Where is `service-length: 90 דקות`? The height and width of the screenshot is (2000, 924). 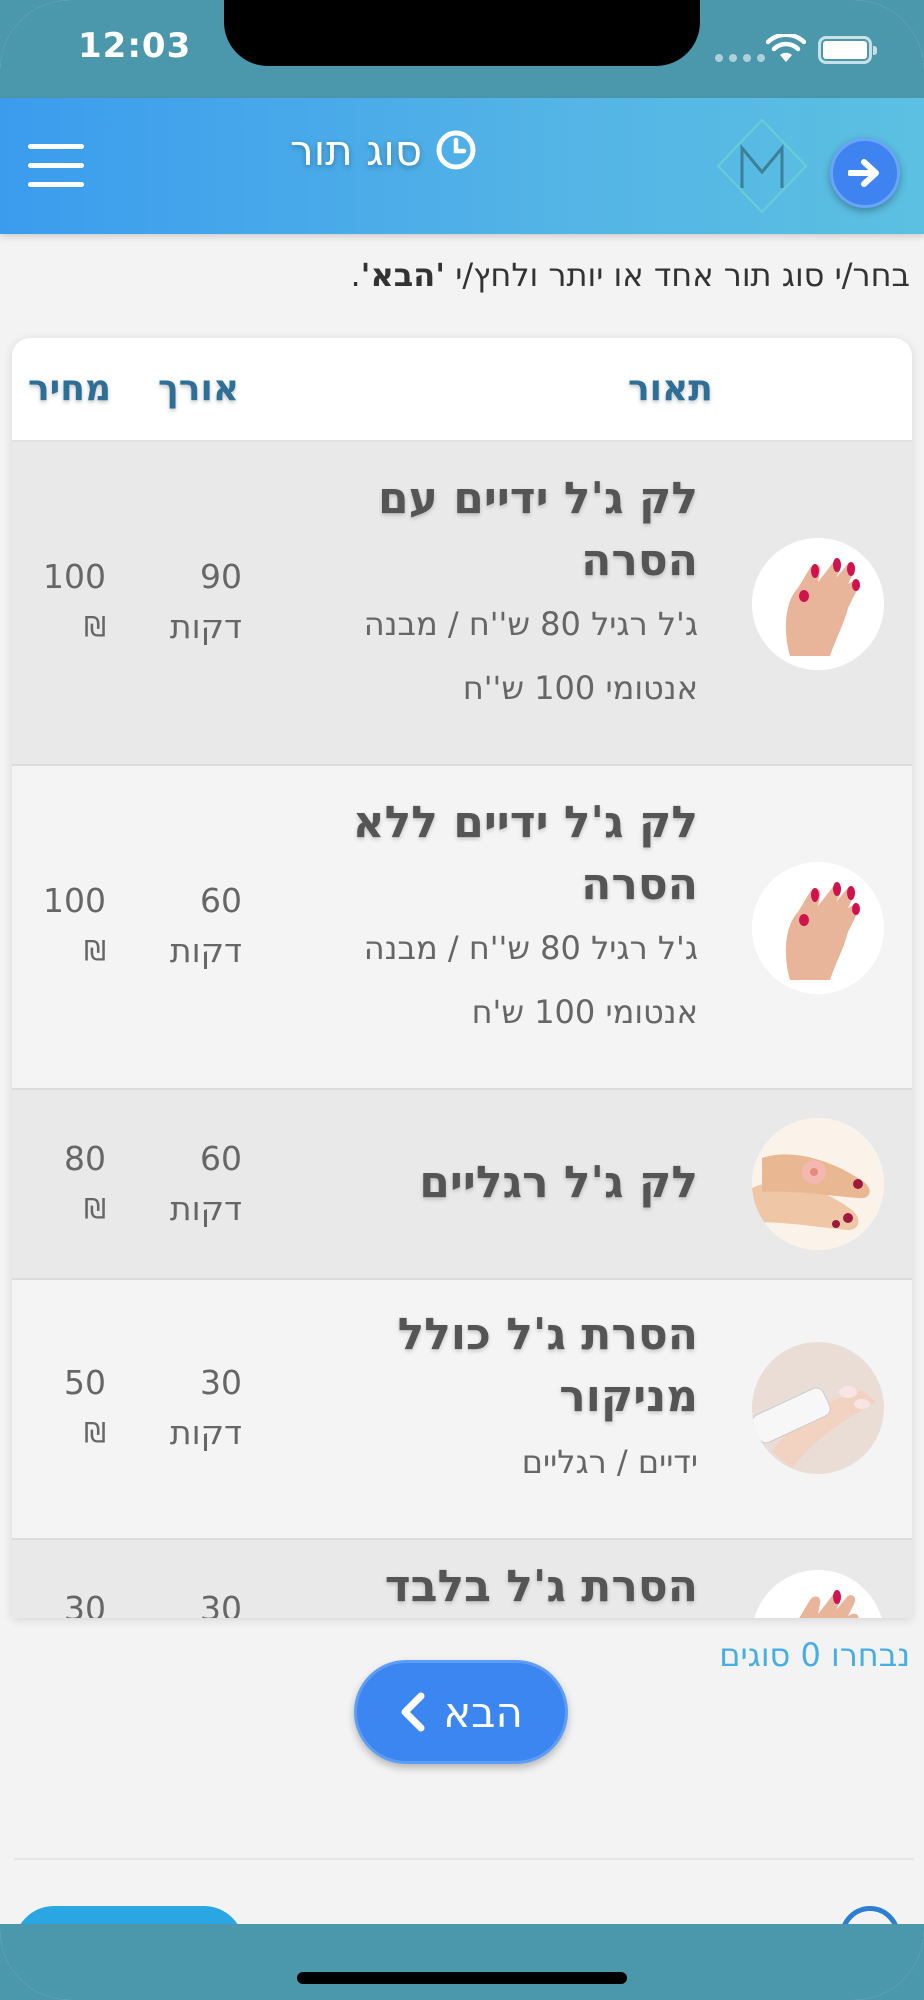
service-length: 90 דקות is located at coordinates (205, 601).